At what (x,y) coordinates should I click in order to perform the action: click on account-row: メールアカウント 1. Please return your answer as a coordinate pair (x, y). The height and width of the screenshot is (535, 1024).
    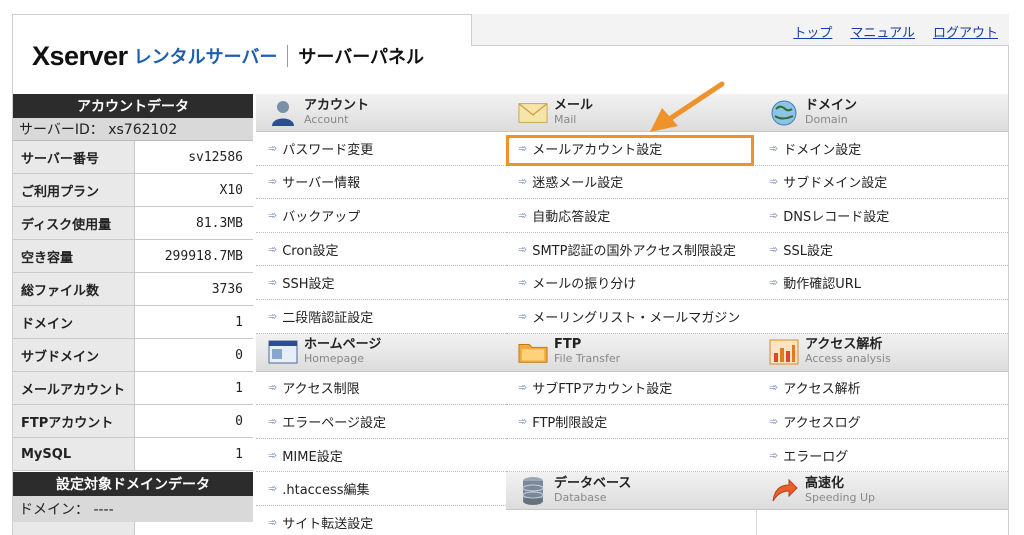
    Looking at the image, I should click on (133, 388).